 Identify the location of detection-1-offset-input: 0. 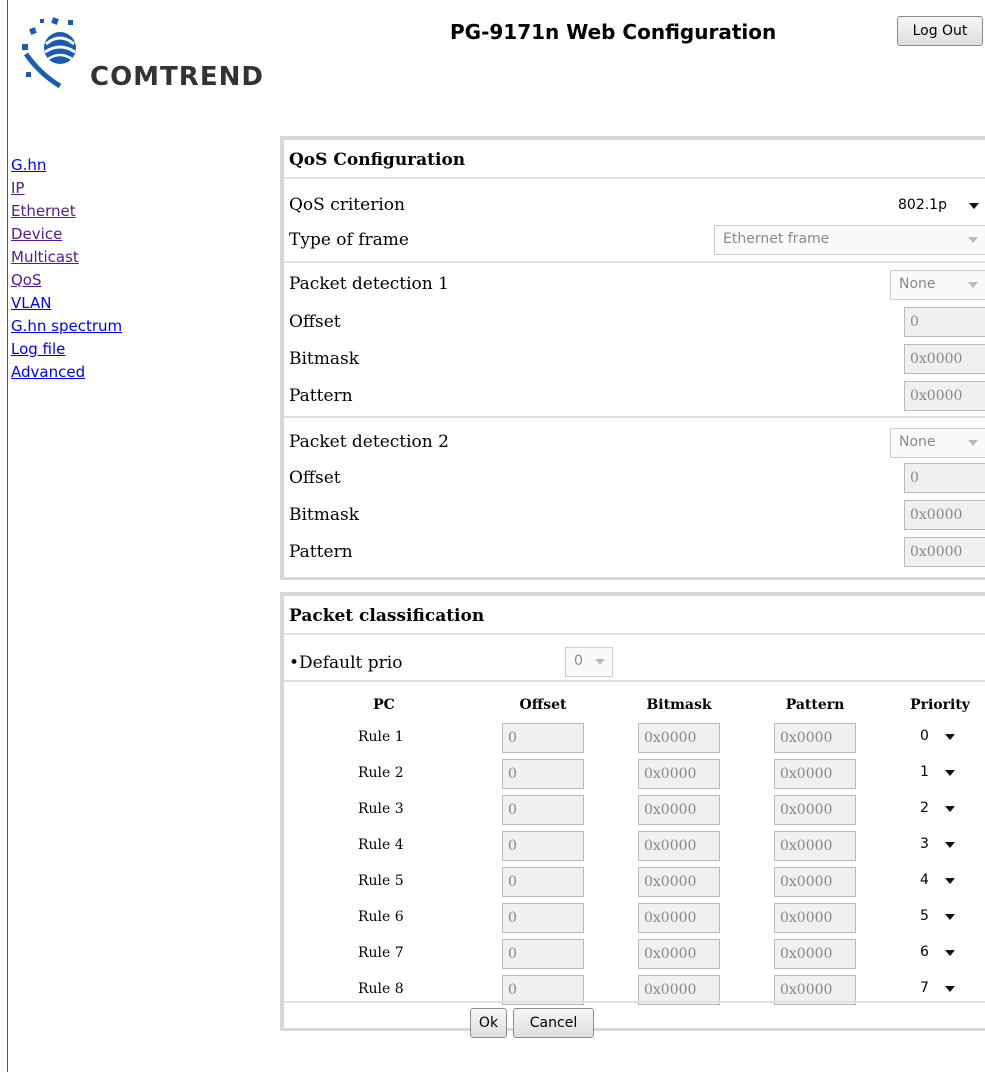
(944, 322).